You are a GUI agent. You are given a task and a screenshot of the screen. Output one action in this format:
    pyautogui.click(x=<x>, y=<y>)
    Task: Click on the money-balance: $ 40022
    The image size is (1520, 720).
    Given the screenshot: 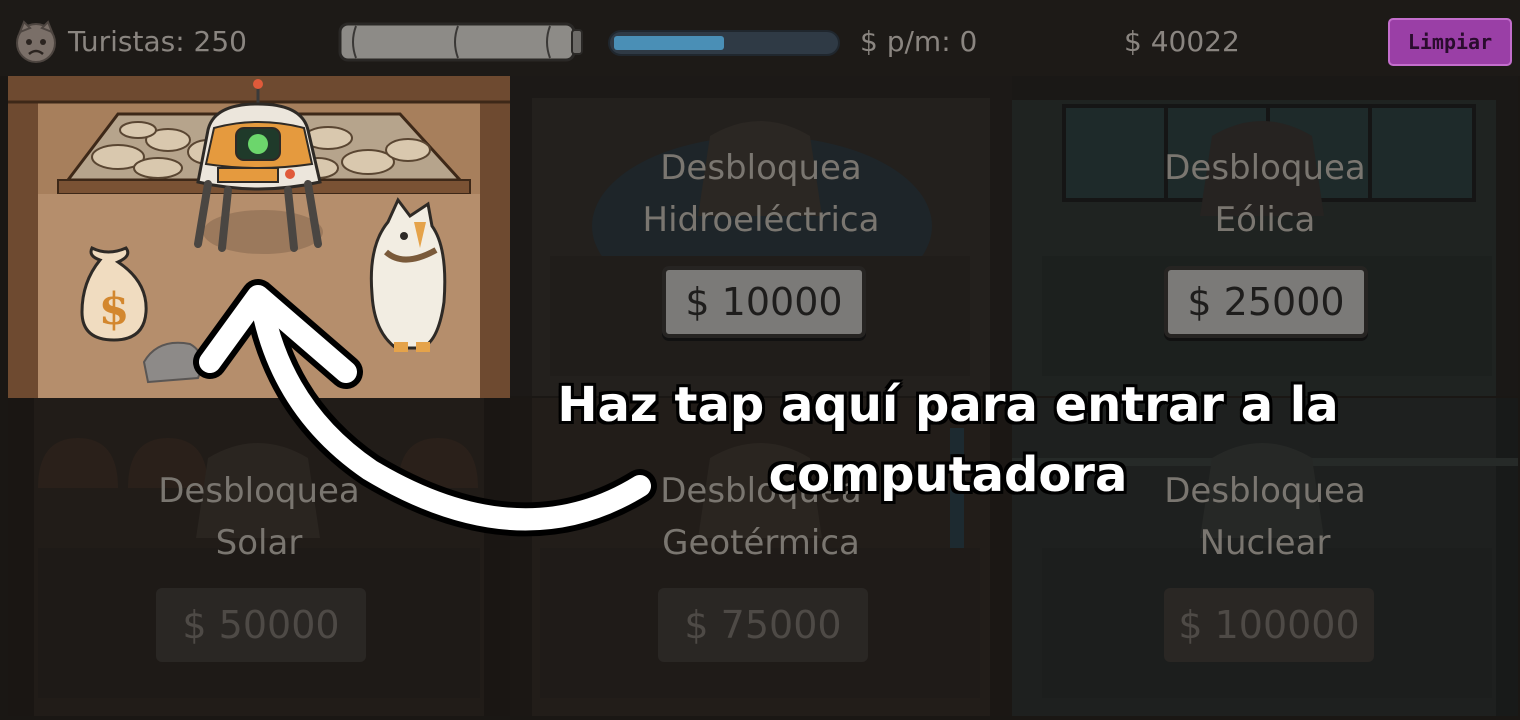 What is the action you would take?
    pyautogui.click(x=1182, y=41)
    